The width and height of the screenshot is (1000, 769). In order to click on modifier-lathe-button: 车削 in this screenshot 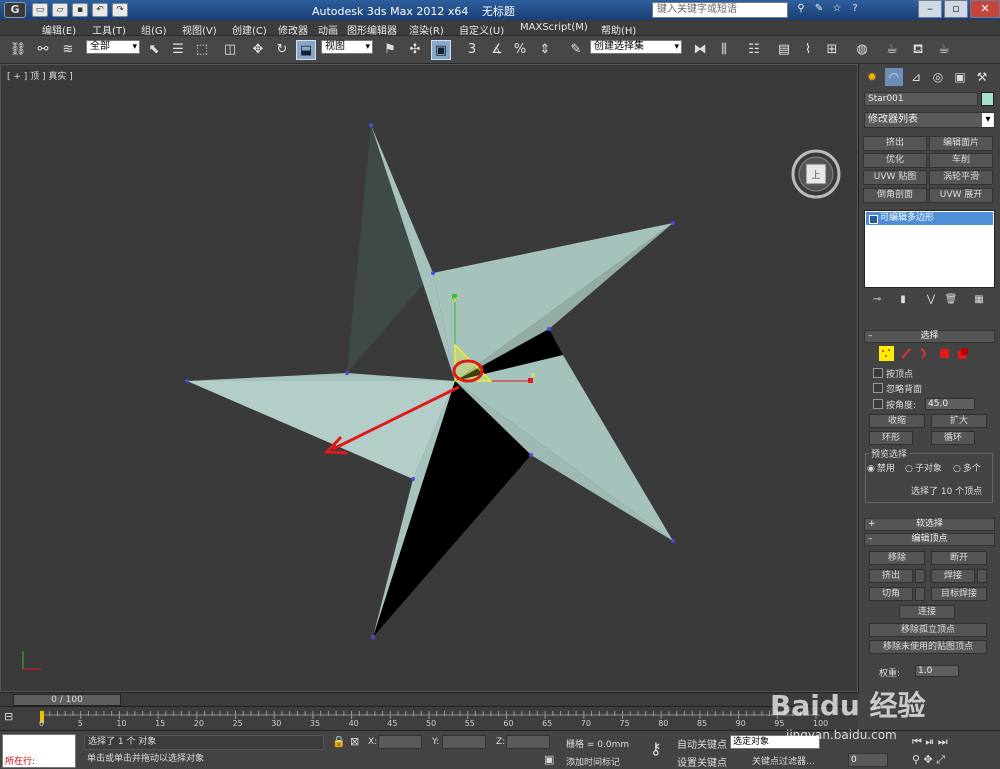, I will do `click(961, 160)`.